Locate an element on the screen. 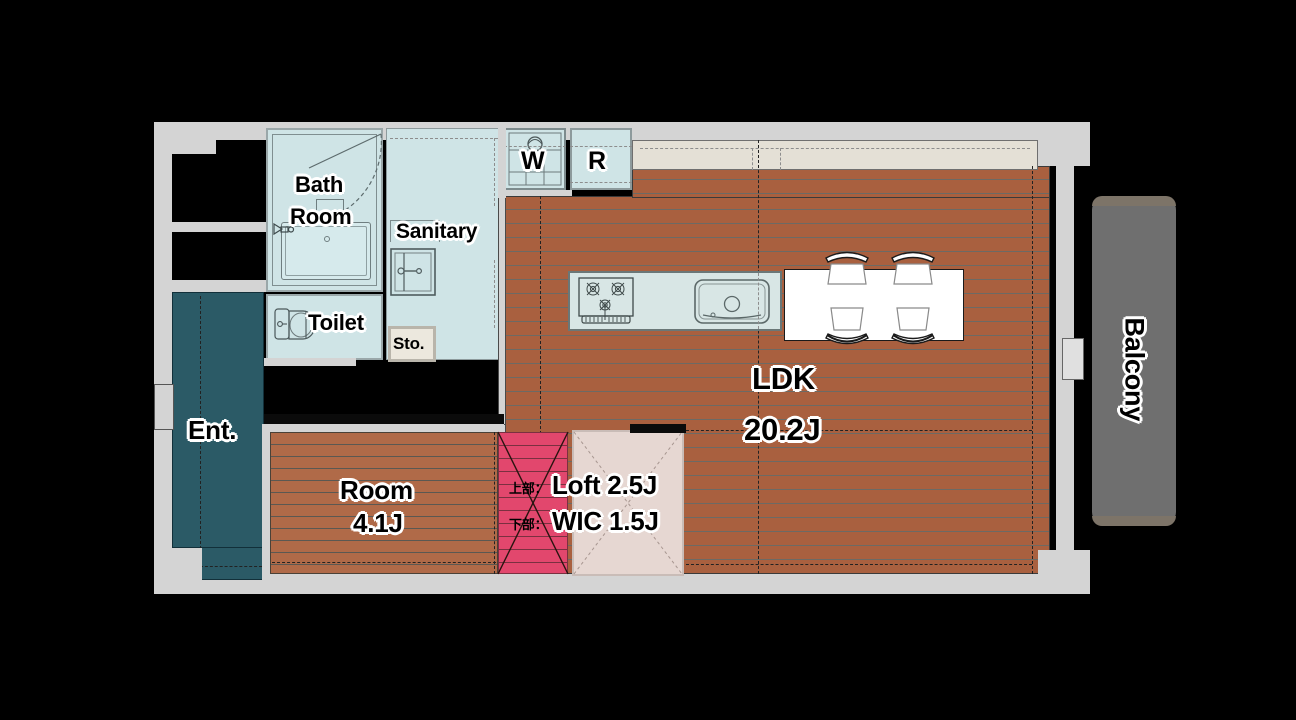 The height and width of the screenshot is (720, 1296). room-floor is located at coordinates (384, 503).